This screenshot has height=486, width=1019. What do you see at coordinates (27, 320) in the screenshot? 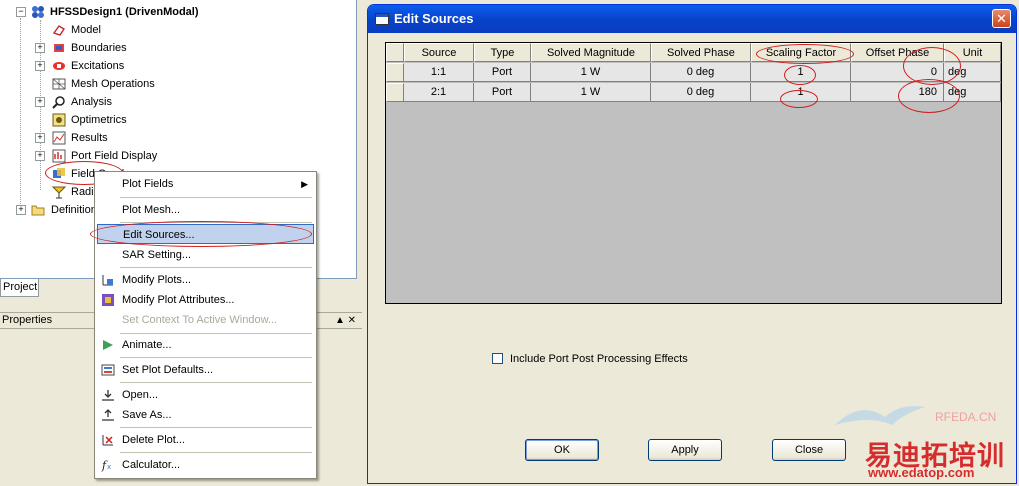
I see `properties-title: Properties` at bounding box center [27, 320].